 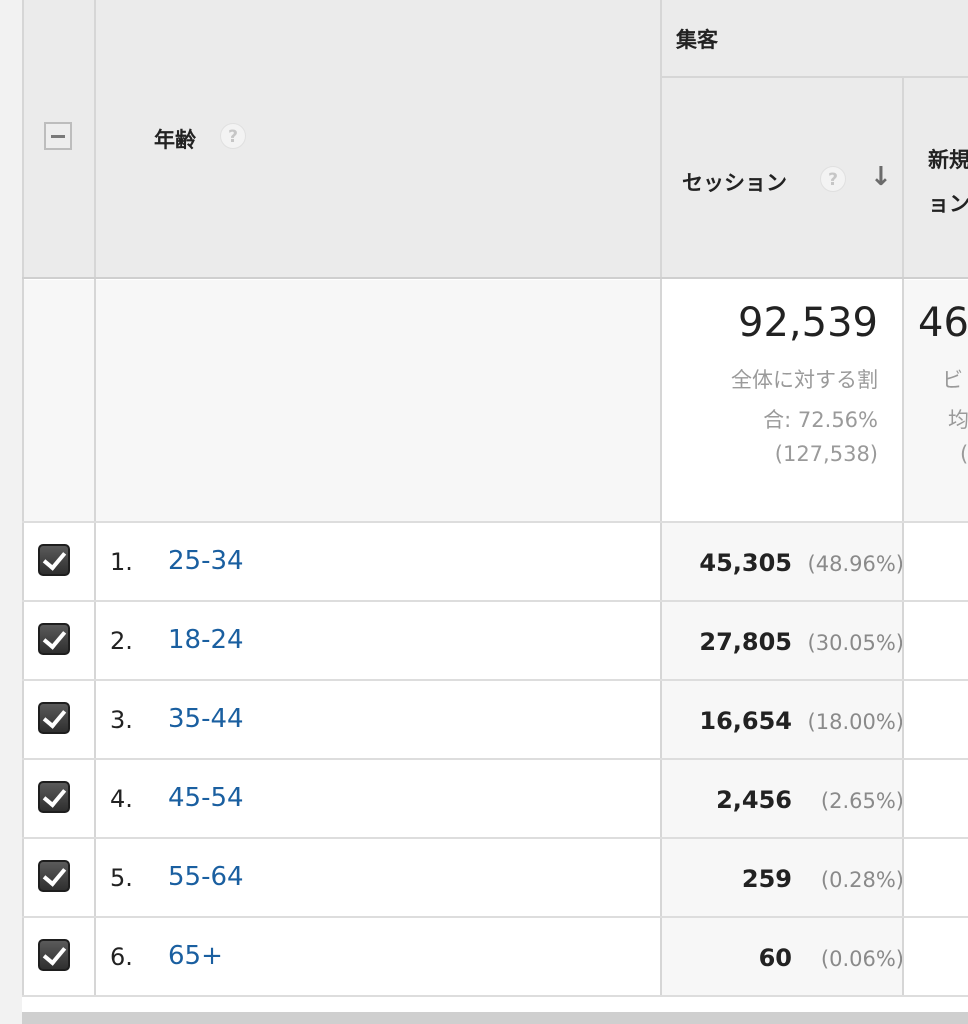 I want to click on sessions-total-pct-line1: 全体に対する割, so click(x=804, y=380).